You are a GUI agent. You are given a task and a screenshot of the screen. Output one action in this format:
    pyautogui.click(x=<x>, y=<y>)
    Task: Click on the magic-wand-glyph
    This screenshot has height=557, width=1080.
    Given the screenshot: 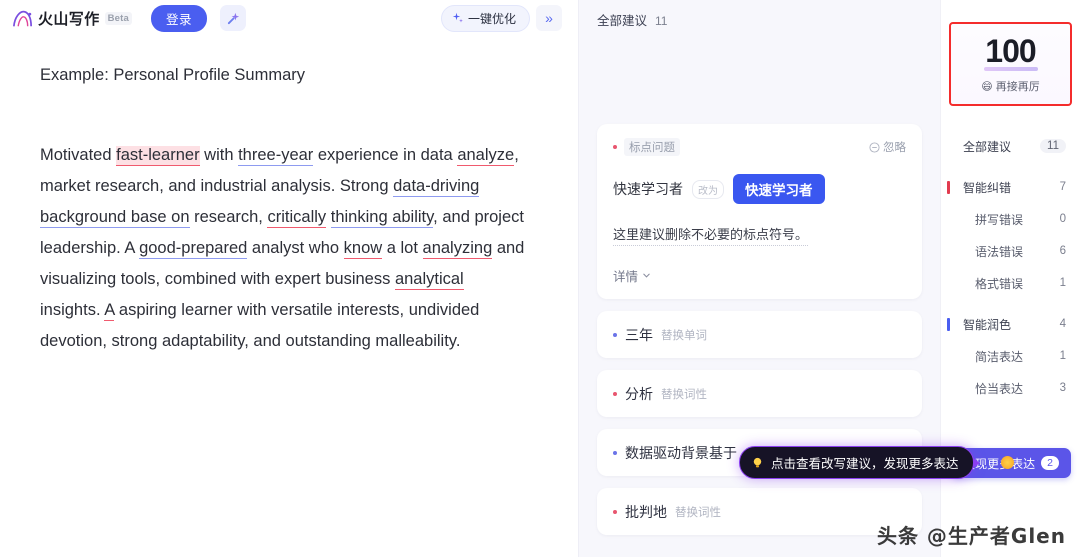 What is the action you would take?
    pyautogui.click(x=233, y=18)
    